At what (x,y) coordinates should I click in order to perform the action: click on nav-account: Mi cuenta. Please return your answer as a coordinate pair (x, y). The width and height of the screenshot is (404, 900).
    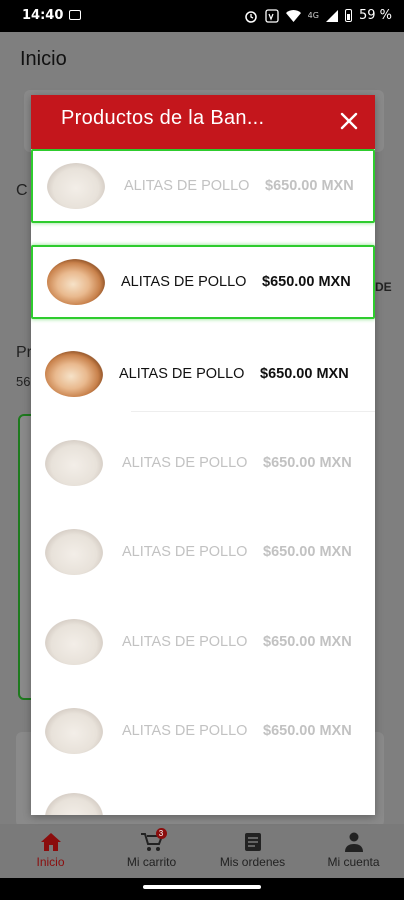
    Looking at the image, I should click on (353, 851).